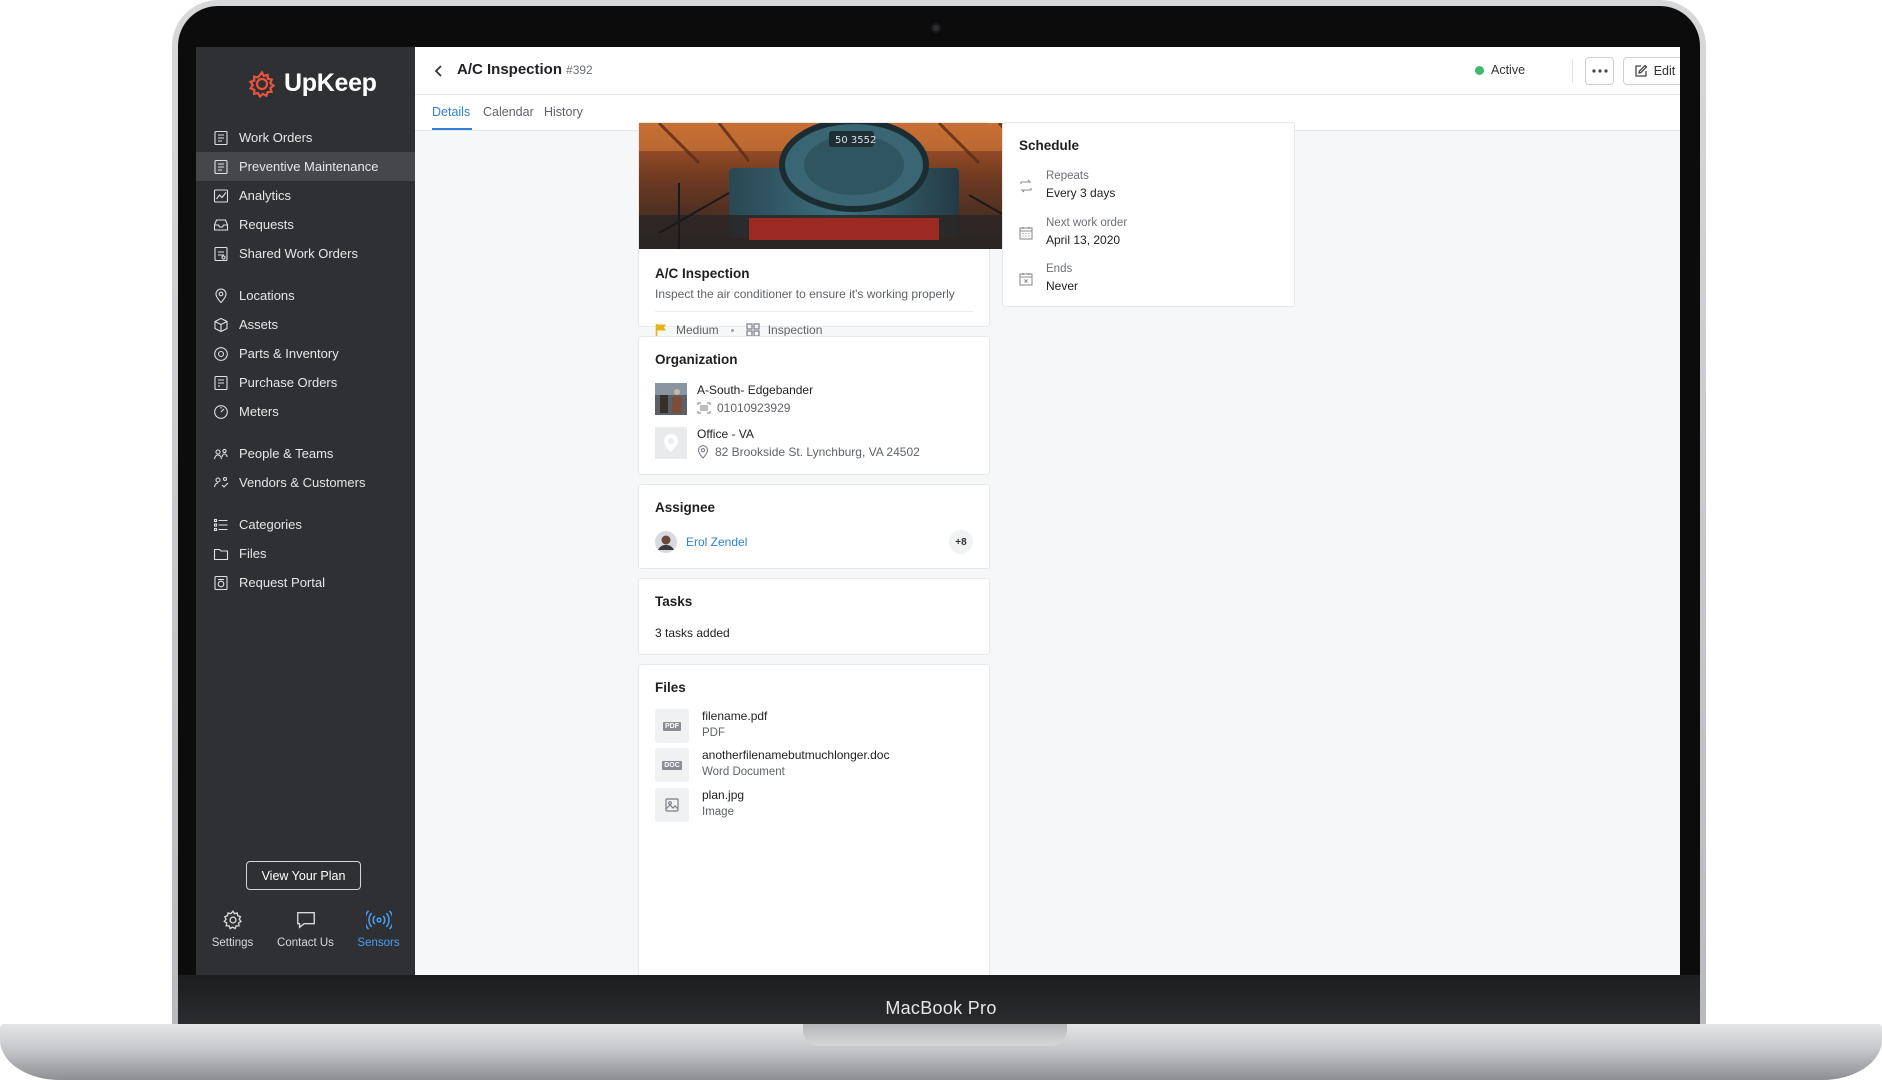  What do you see at coordinates (289, 353) in the screenshot?
I see `sidebar-item-label: Parts & Inventory` at bounding box center [289, 353].